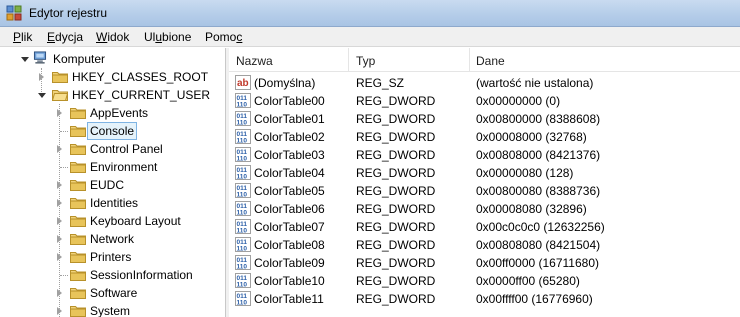 This screenshot has width=740, height=317. Describe the element at coordinates (223, 37) in the screenshot. I see `menu-help: Pomoc` at that location.